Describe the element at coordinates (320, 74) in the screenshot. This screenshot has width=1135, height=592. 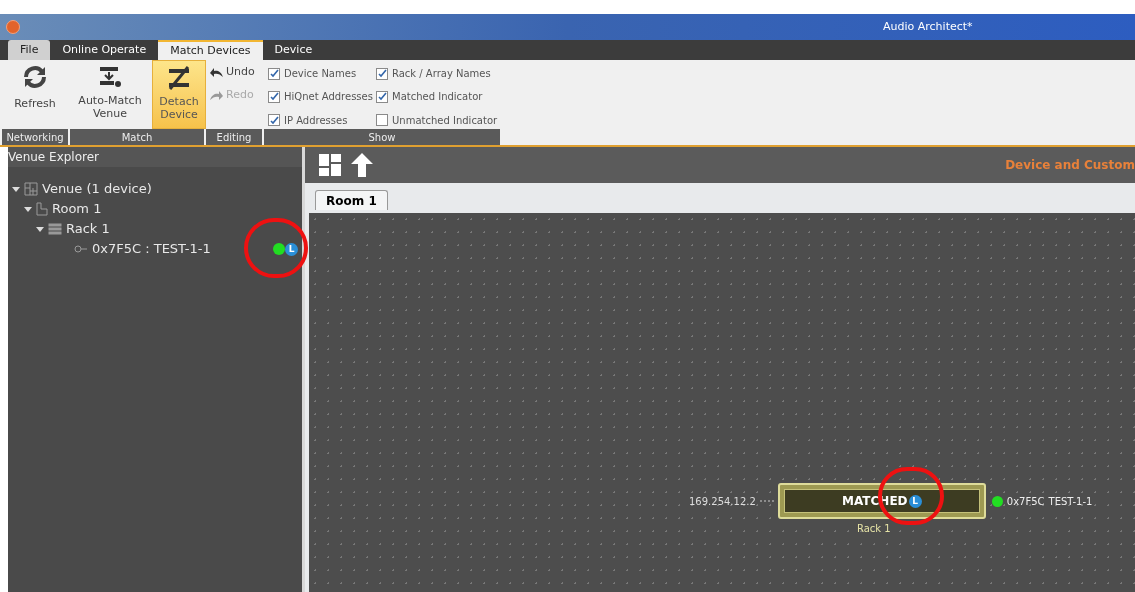
I see `checkbox-label: Device Names` at that location.